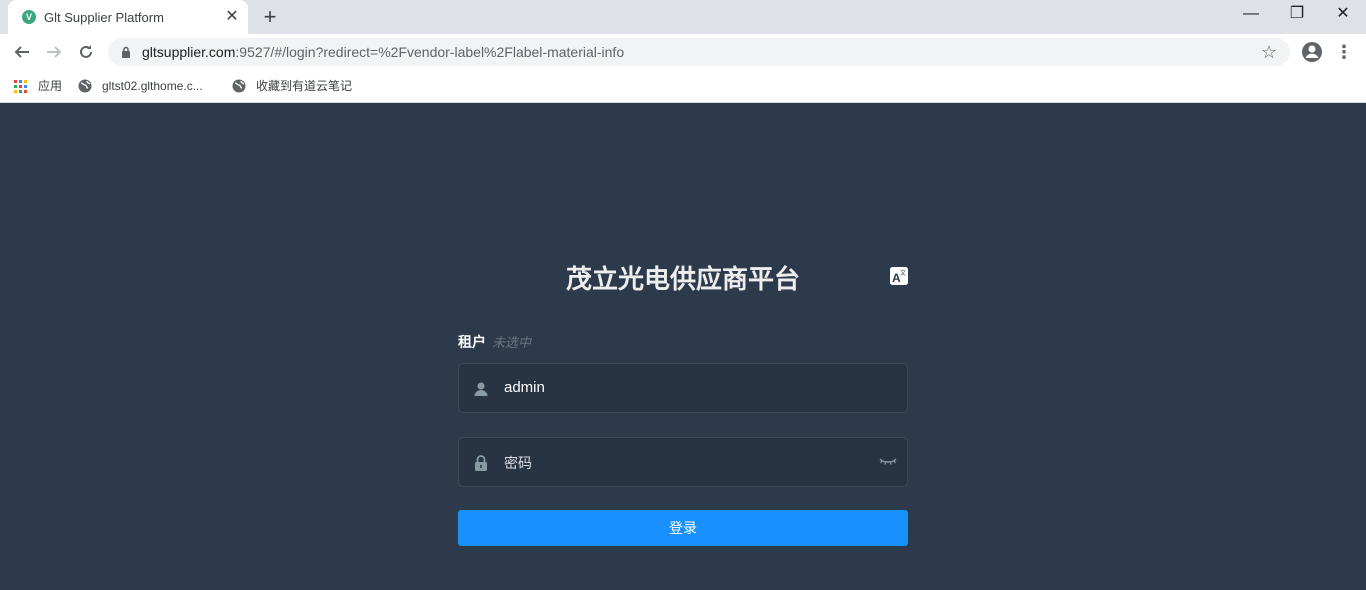 The width and height of the screenshot is (1366, 590). I want to click on arrow-right-icon, so click(54, 52).